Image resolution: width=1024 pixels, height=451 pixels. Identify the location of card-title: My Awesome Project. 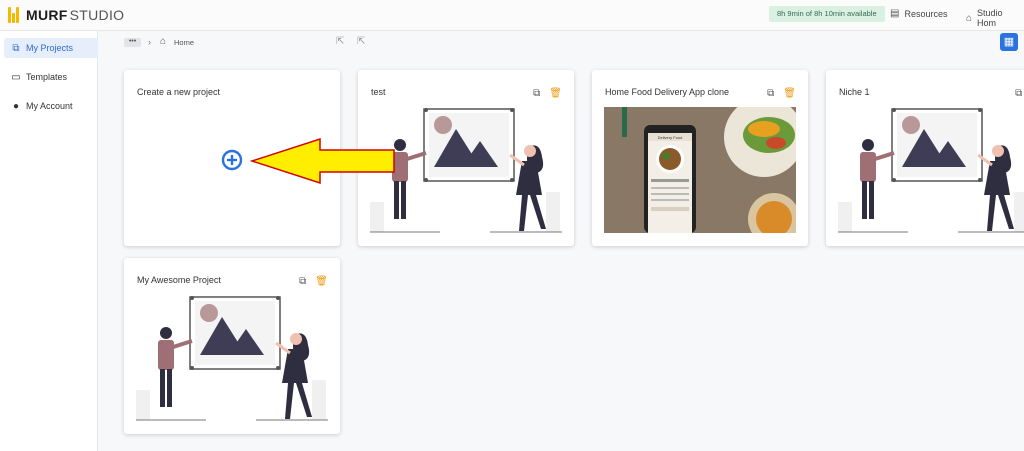
(179, 280).